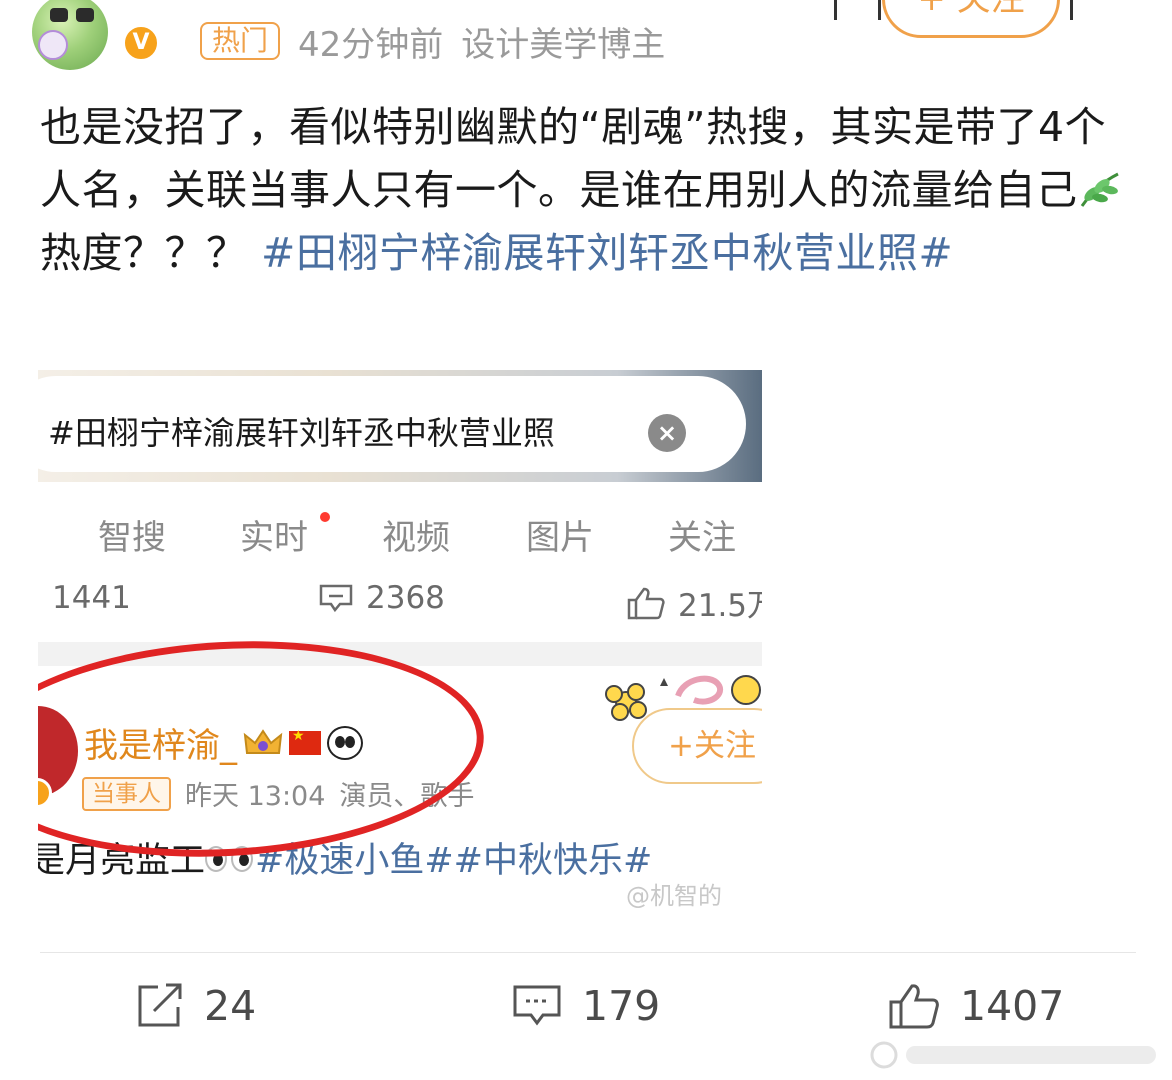  I want to click on embedded-repost-count: 1441, so click(84, 598).